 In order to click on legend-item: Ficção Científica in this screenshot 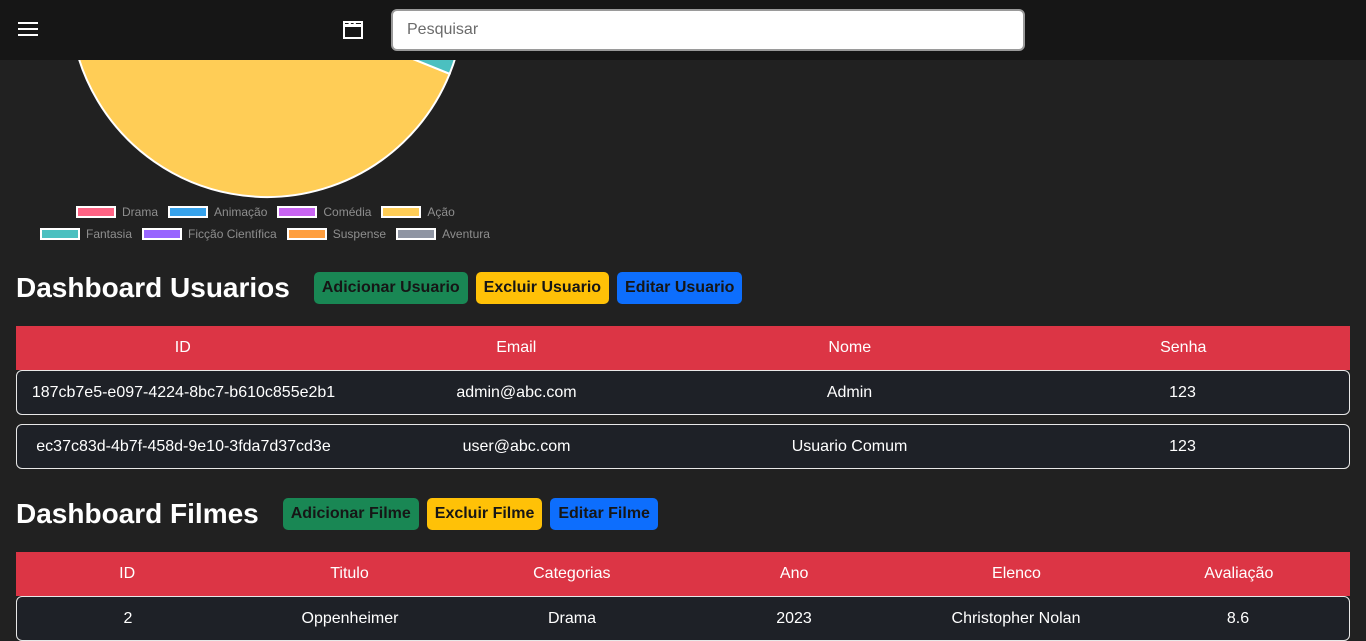, I will do `click(209, 234)`.